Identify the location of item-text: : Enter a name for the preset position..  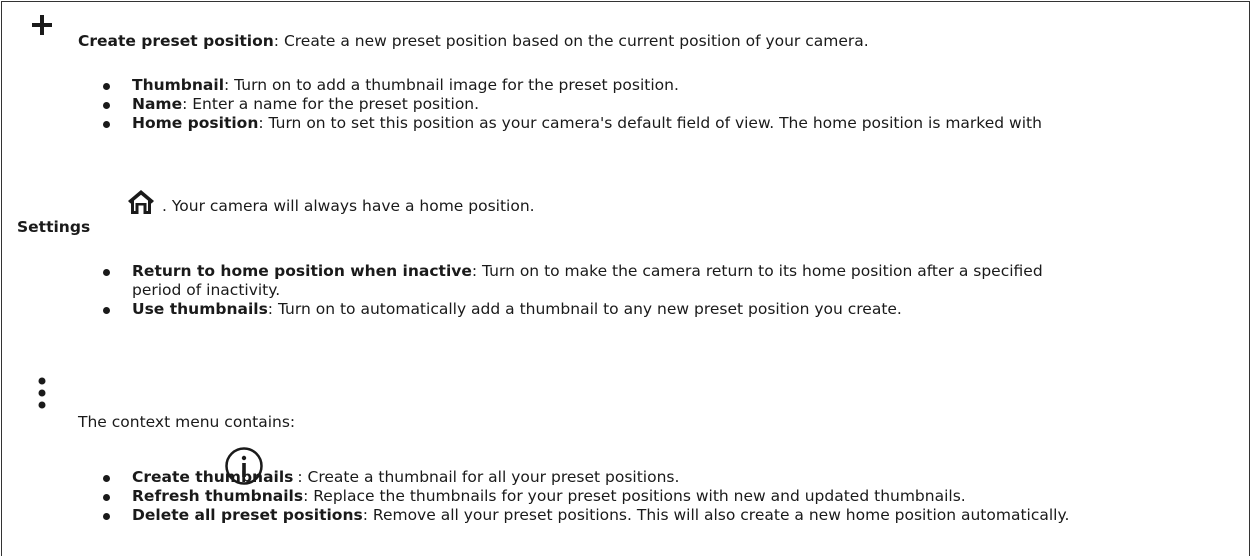
(331, 104).